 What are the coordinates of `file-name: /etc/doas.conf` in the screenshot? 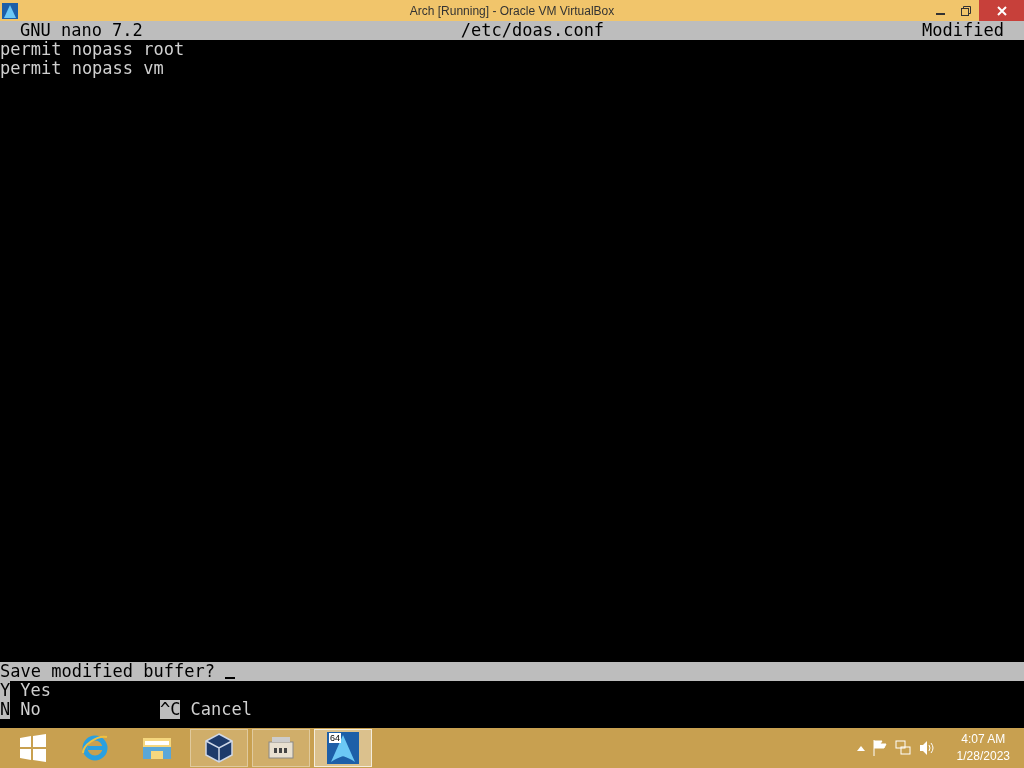 It's located at (532, 30).